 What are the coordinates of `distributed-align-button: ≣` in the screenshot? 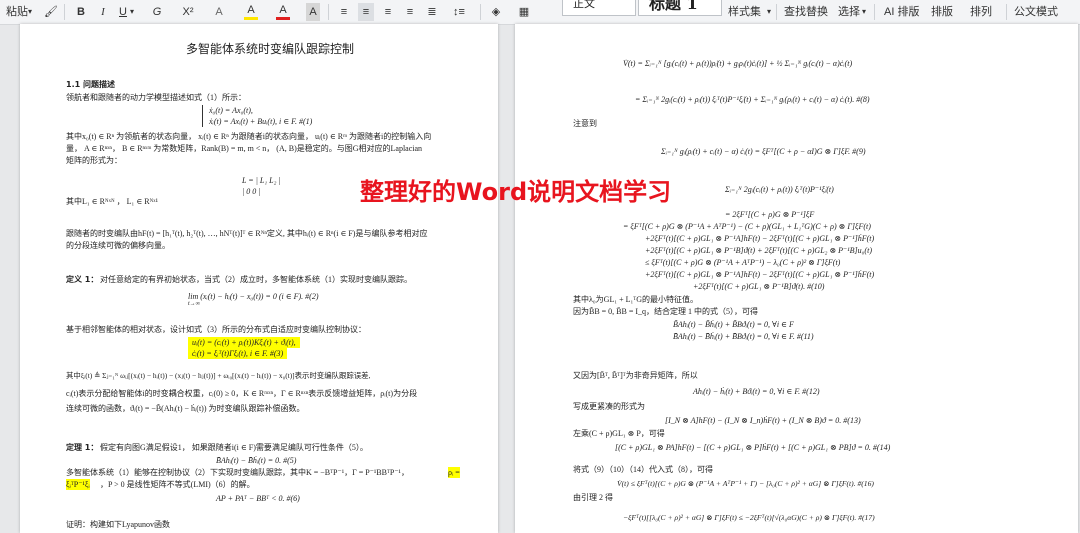 It's located at (432, 12).